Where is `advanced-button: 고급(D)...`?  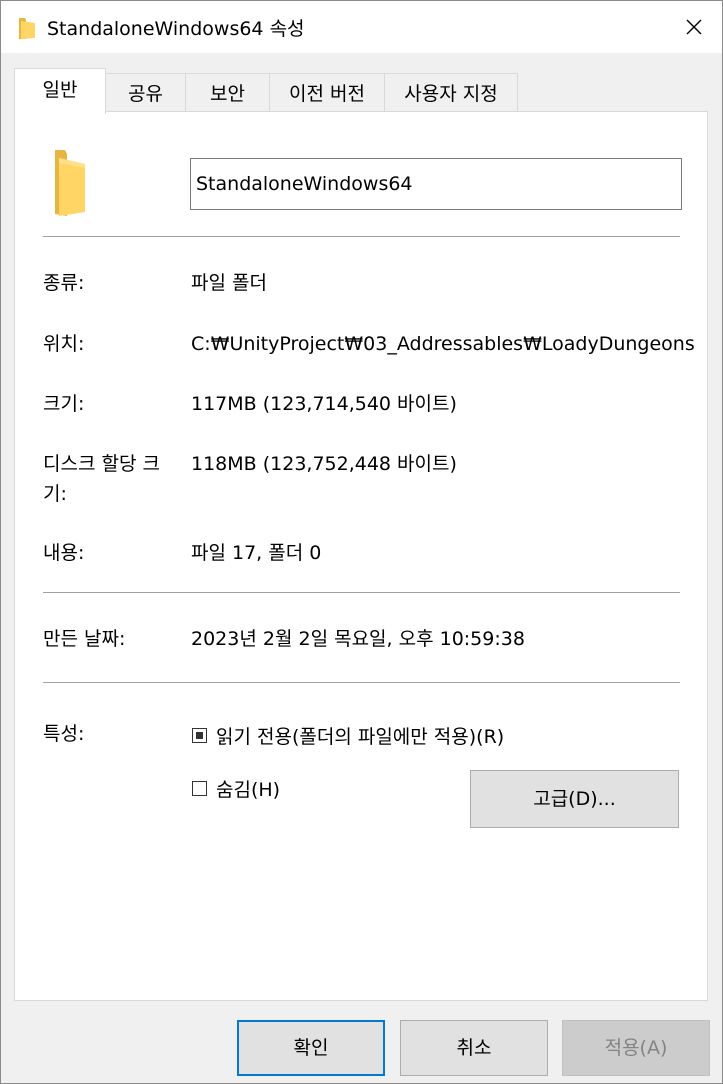
advanced-button: 고급(D)... is located at coordinates (574, 799).